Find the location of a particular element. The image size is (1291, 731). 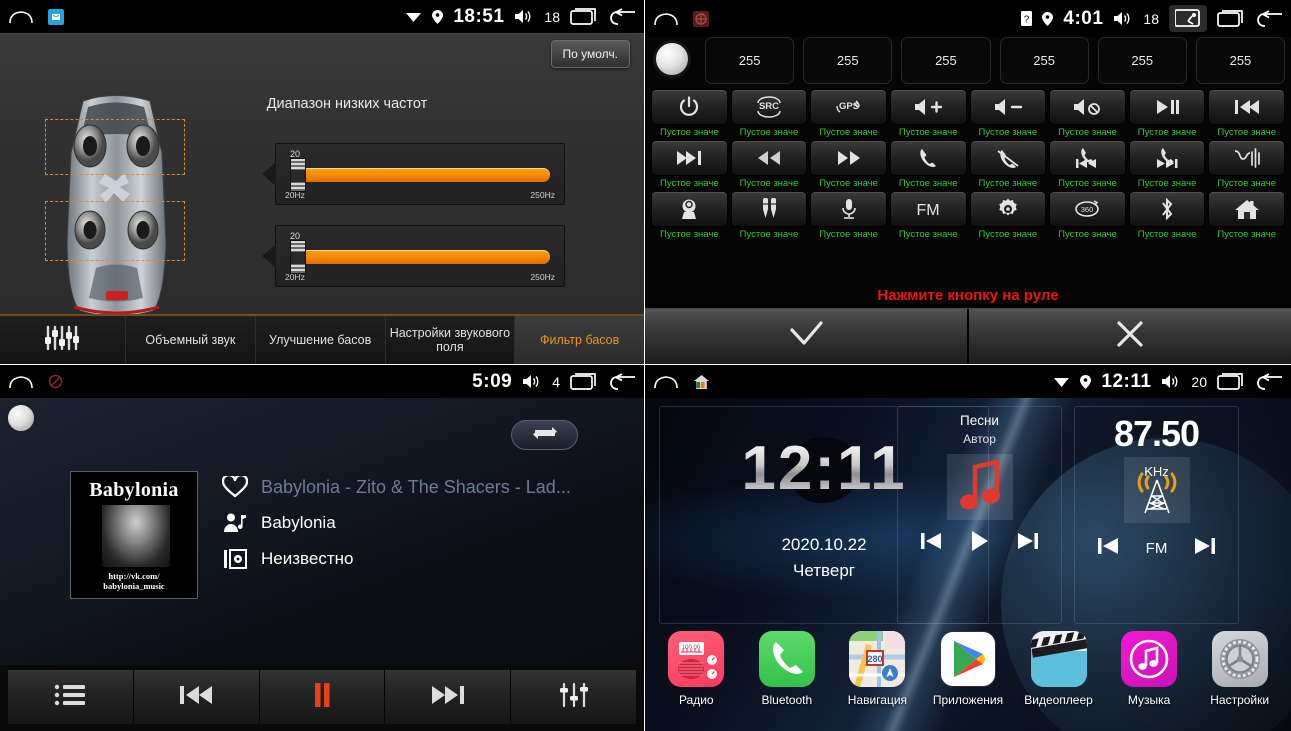

aux-icon is located at coordinates (769, 209).